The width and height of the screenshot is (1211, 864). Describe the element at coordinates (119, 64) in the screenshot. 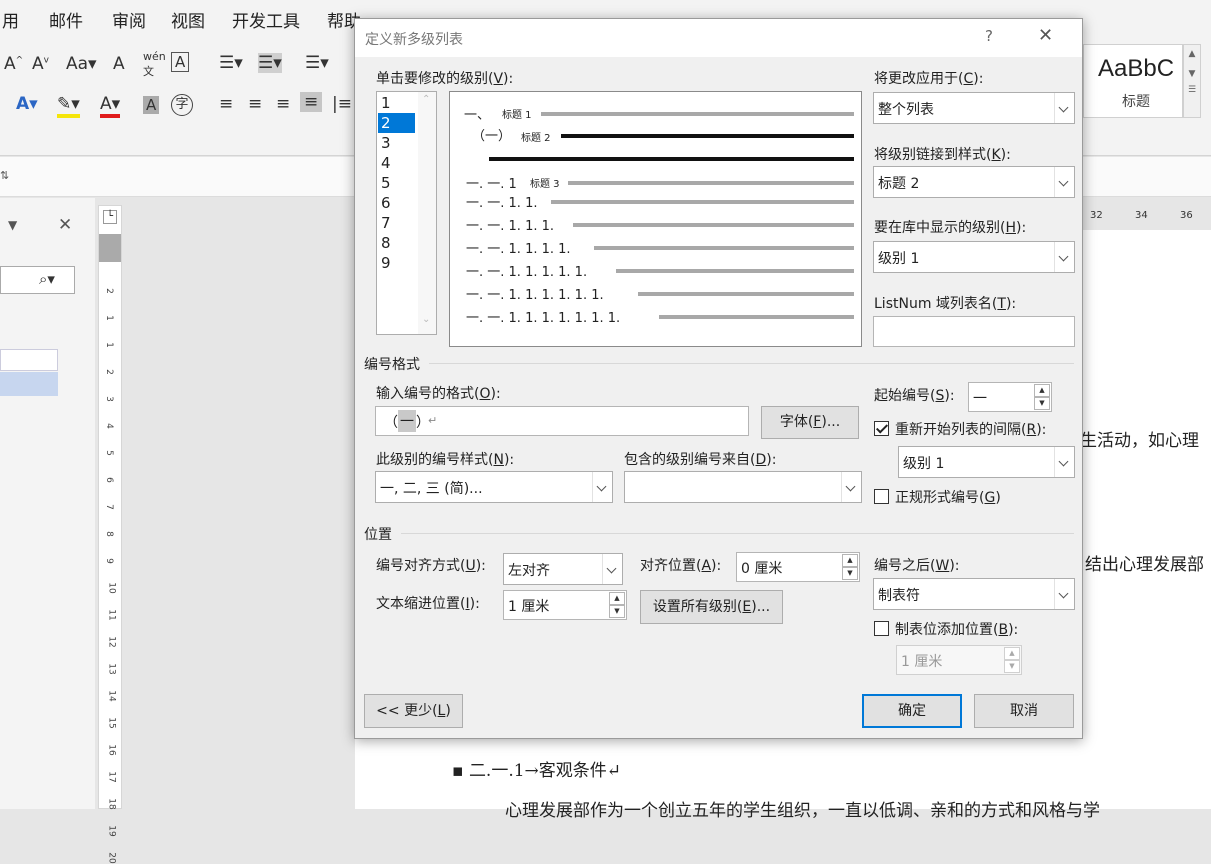

I see `clear-format-icon: A` at that location.